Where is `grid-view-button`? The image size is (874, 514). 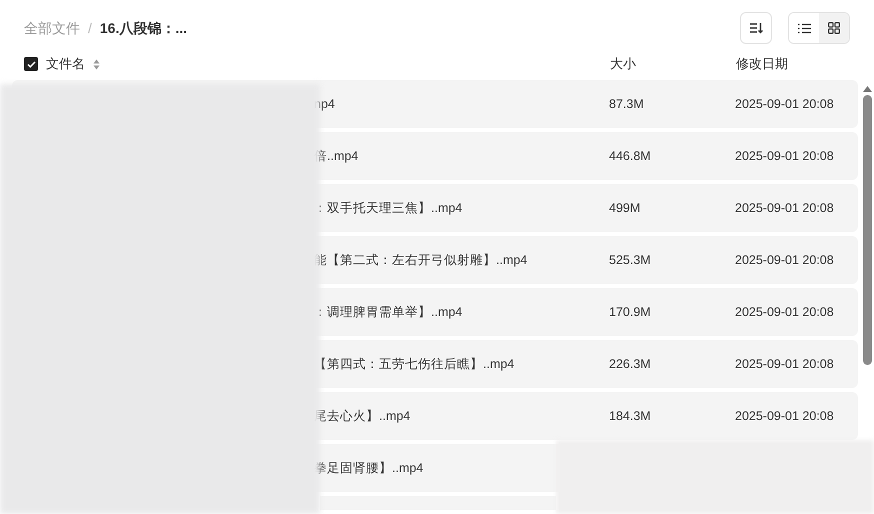
grid-view-button is located at coordinates (834, 28).